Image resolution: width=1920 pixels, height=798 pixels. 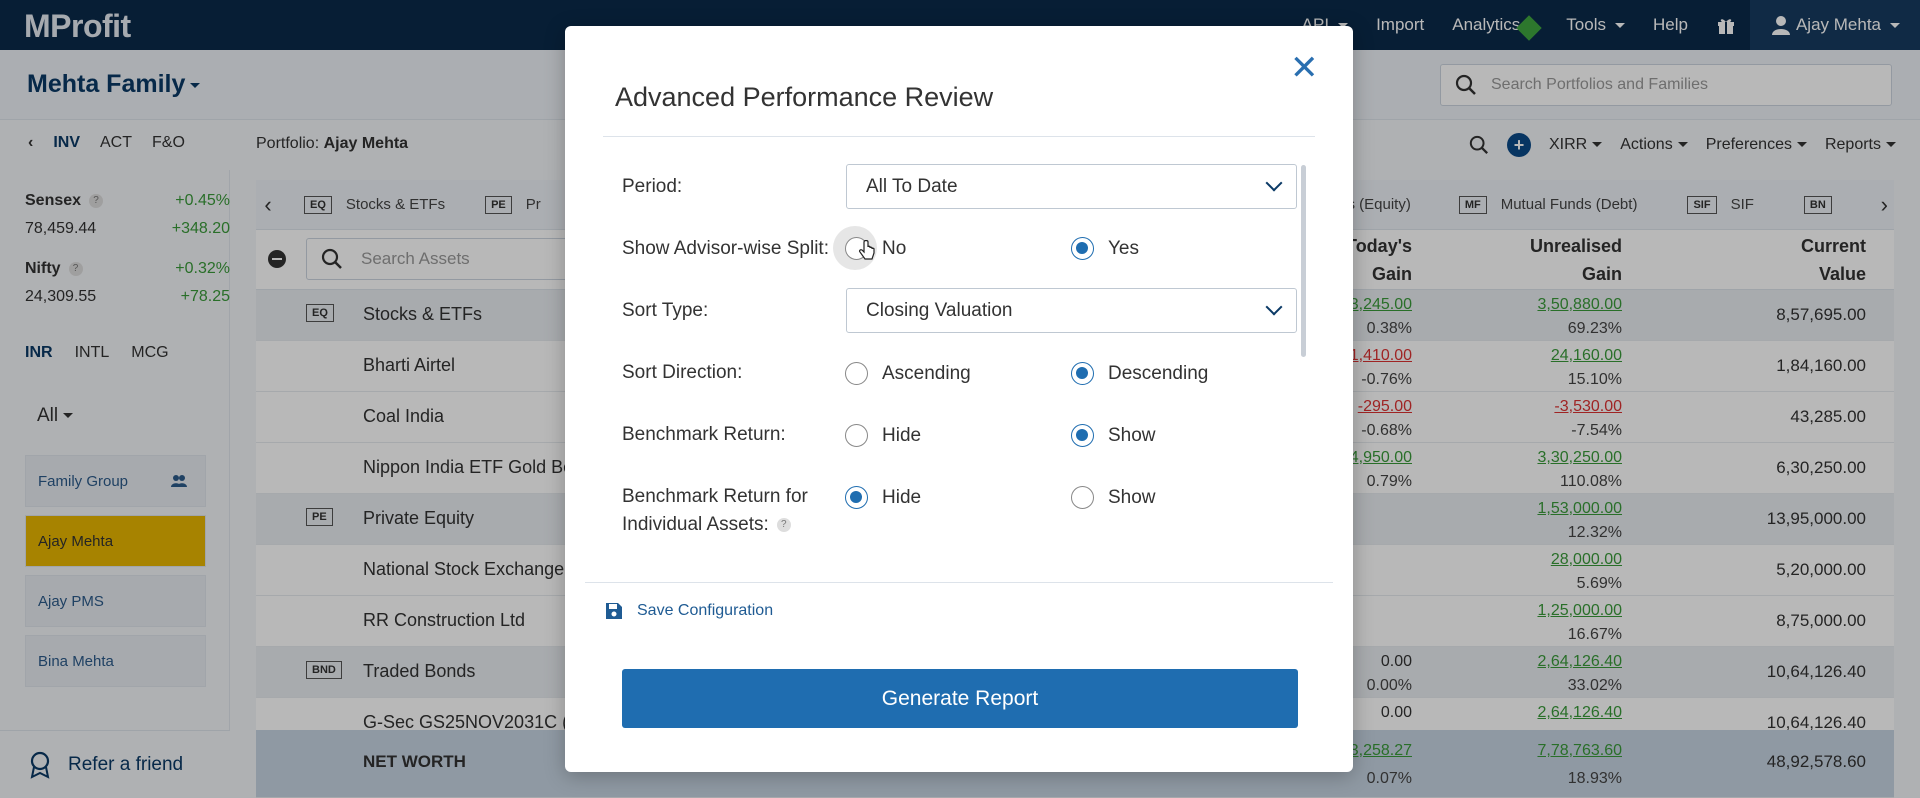 I want to click on period-value: All To Date, so click(x=912, y=186).